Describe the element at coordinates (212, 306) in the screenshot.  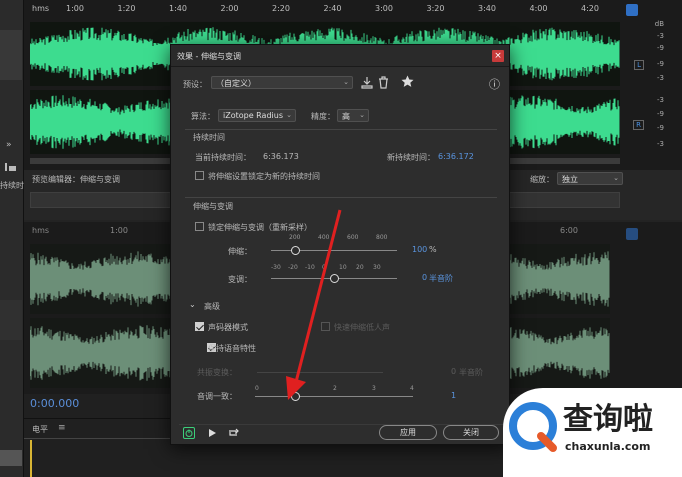
I see `advanced-label: 高级` at that location.